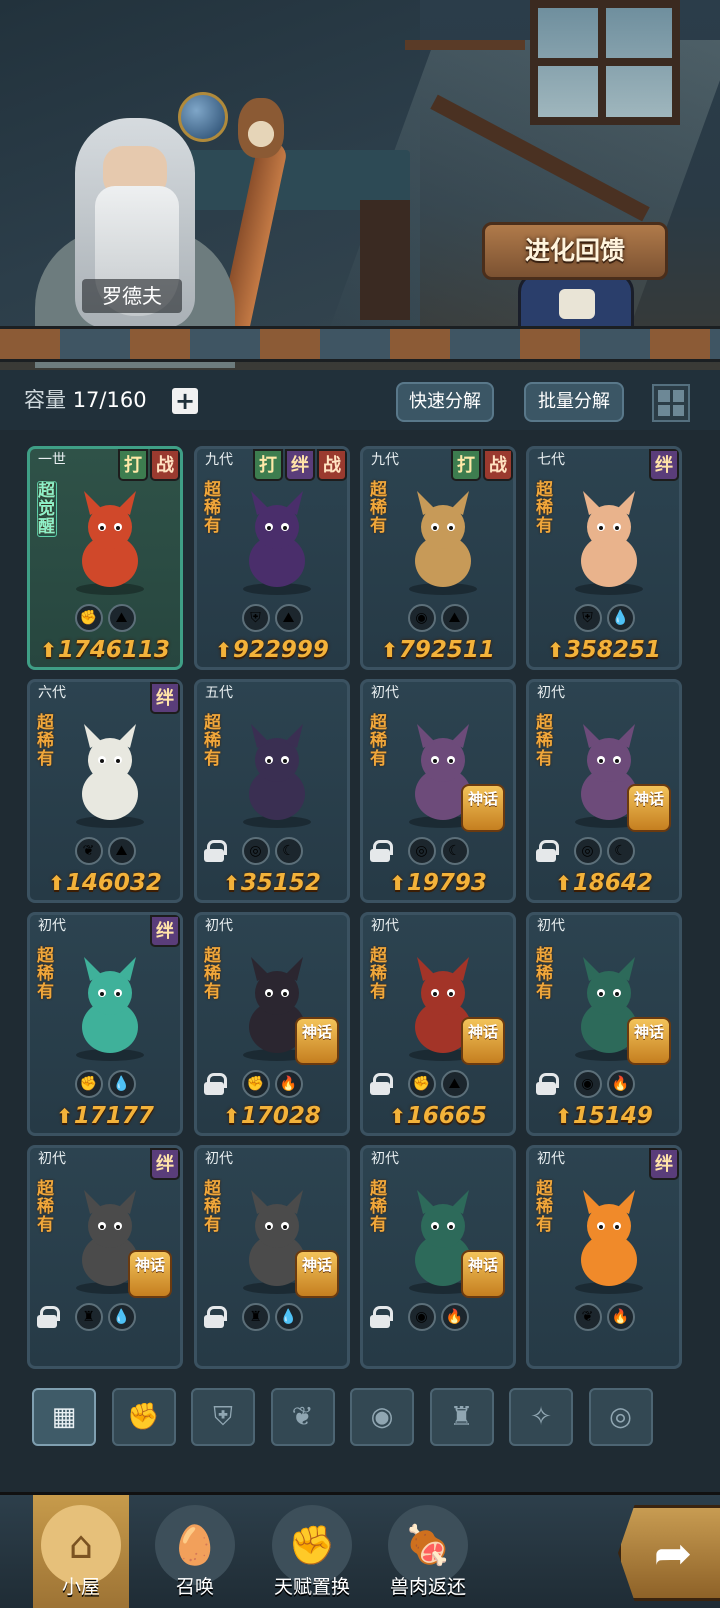 Image resolution: width=720 pixels, height=1608 pixels. What do you see at coordinates (465, 45) in the screenshot?
I see `shelf` at bounding box center [465, 45].